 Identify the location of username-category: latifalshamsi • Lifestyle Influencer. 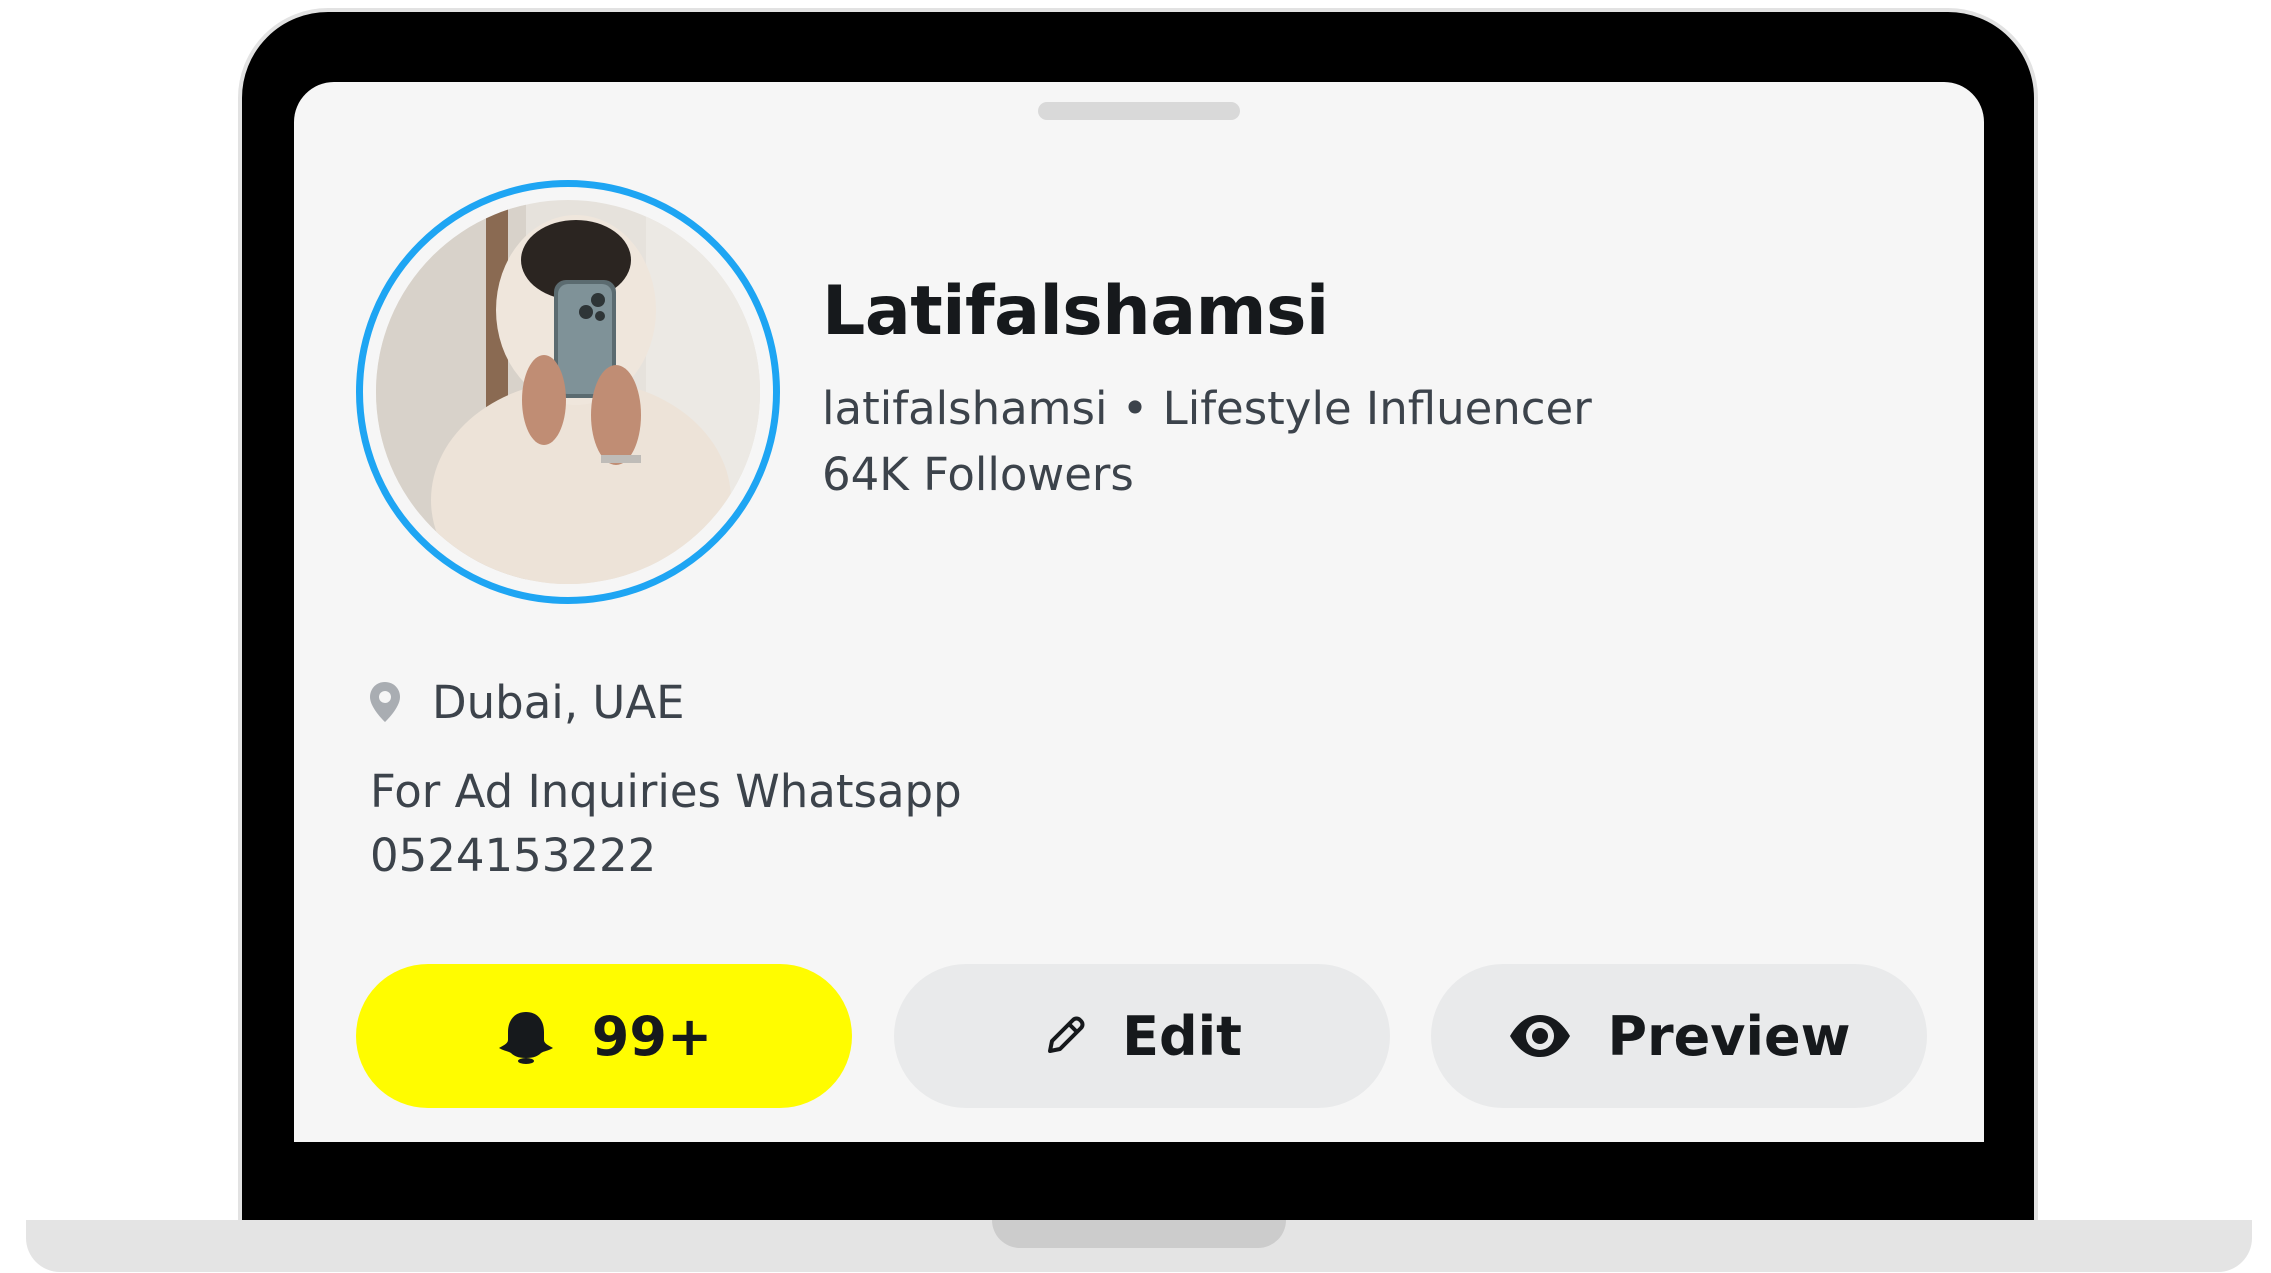
(1207, 408).